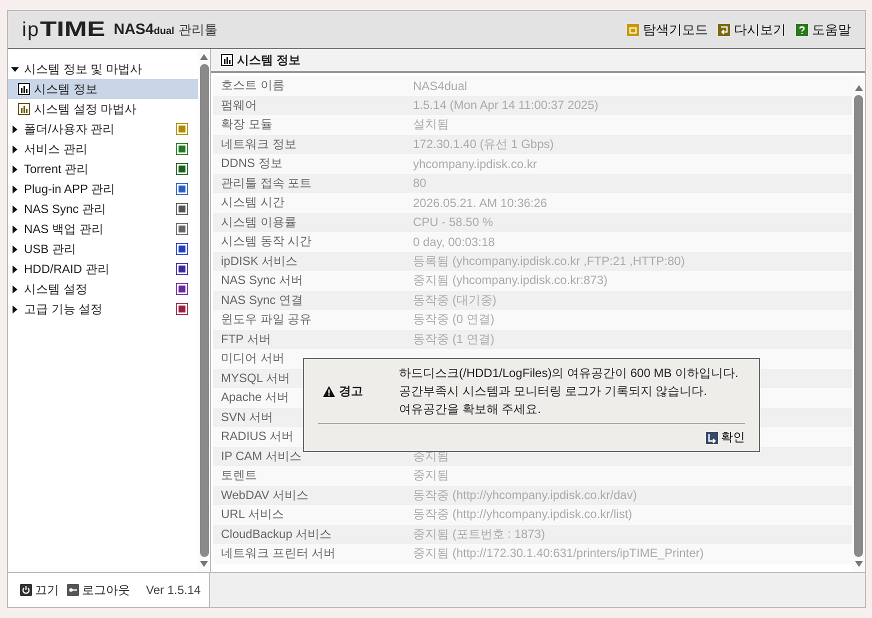 Image resolution: width=872 pixels, height=618 pixels. What do you see at coordinates (73, 590) in the screenshot?
I see `key-icon` at bounding box center [73, 590].